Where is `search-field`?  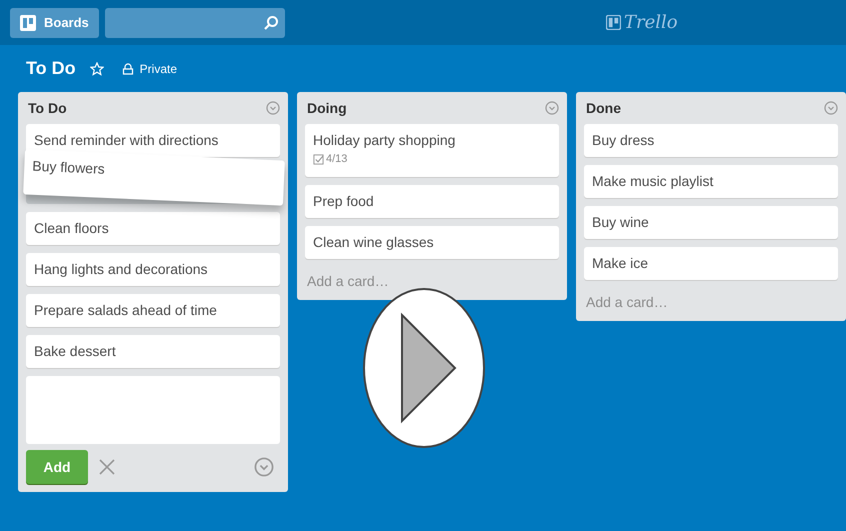 search-field is located at coordinates (194, 23).